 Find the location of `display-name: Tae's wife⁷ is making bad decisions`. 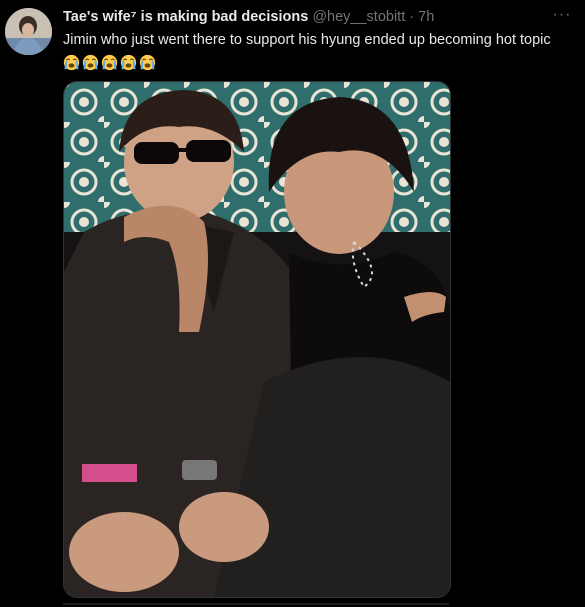

display-name: Tae's wife⁷ is making bad decisions is located at coordinates (185, 17).